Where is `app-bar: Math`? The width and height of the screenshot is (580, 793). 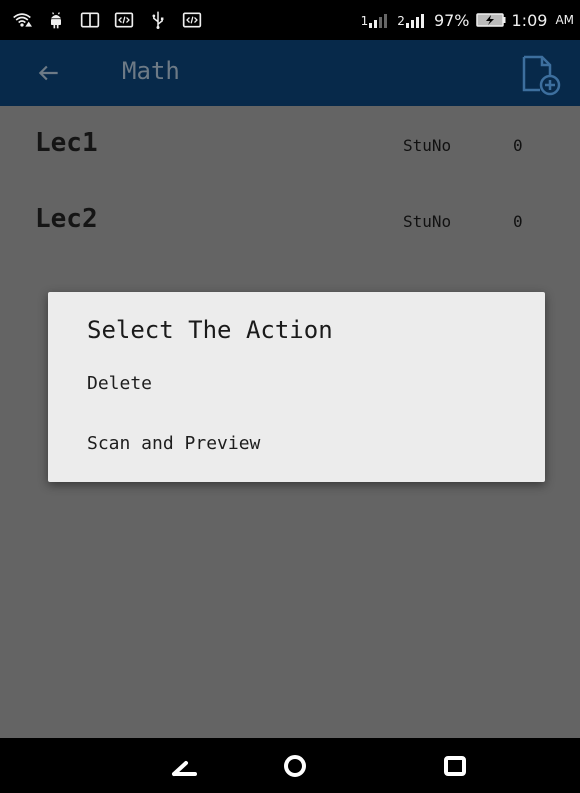
app-bar: Math is located at coordinates (290, 73).